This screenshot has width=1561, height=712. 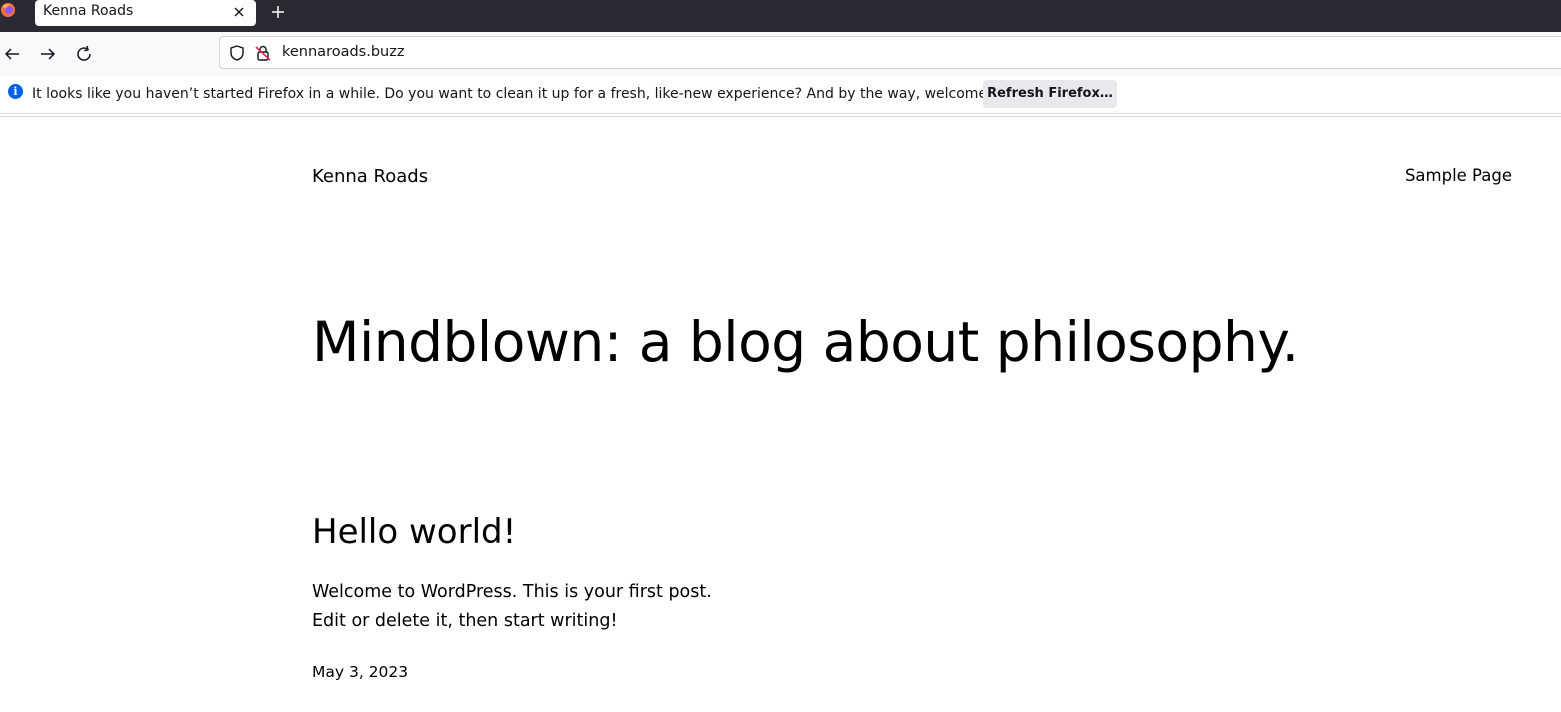 What do you see at coordinates (237, 53) in the screenshot?
I see `shield-icon` at bounding box center [237, 53].